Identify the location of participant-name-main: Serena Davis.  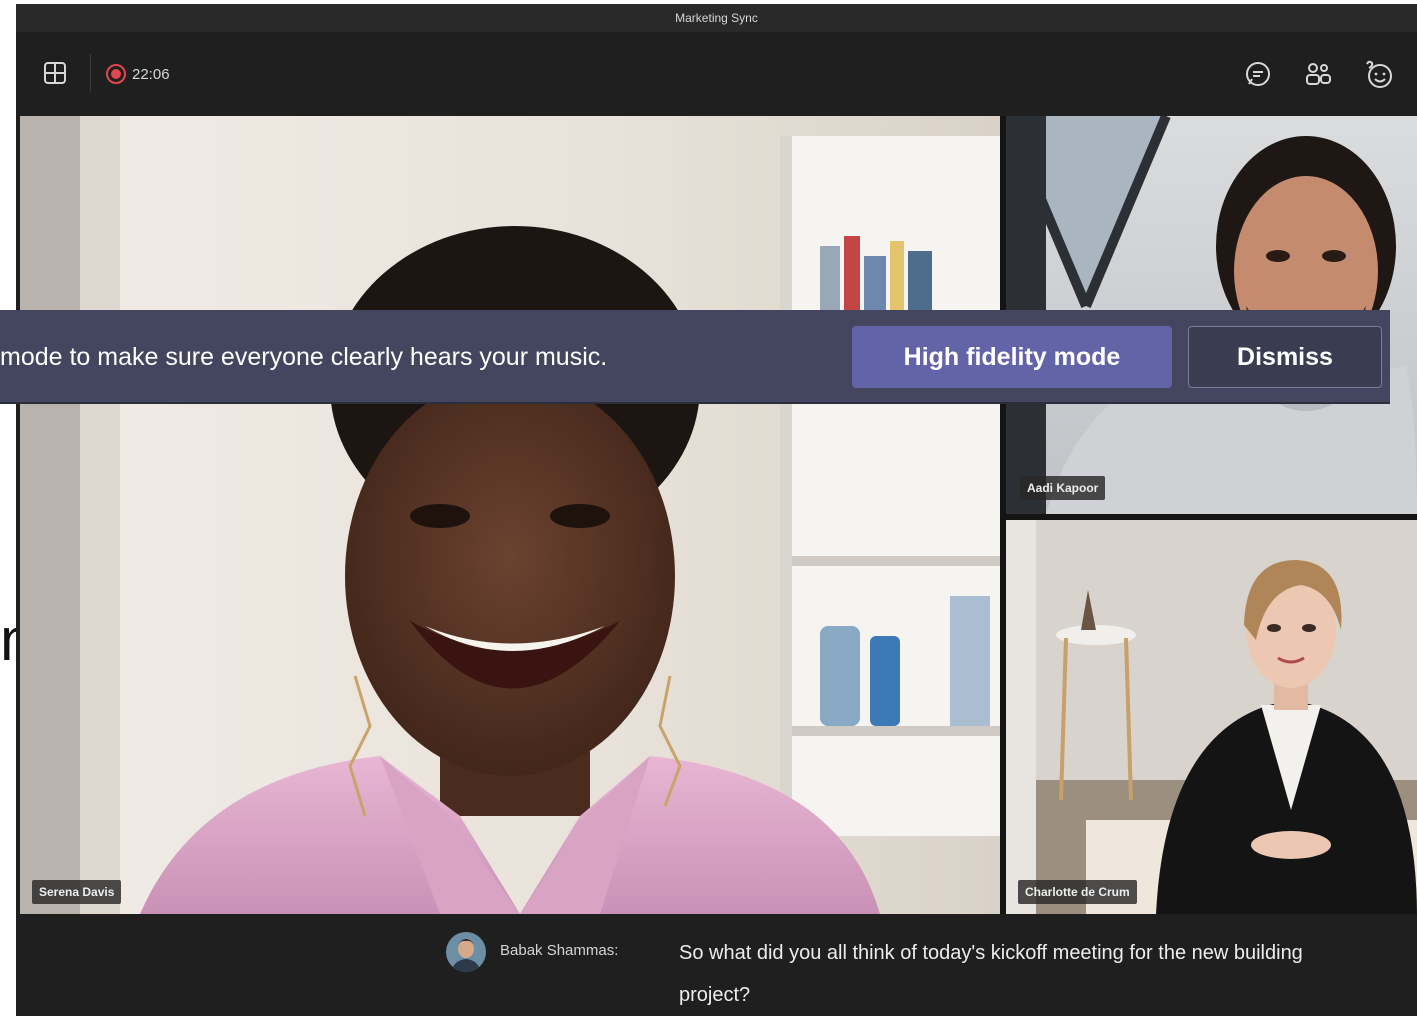
(77, 892).